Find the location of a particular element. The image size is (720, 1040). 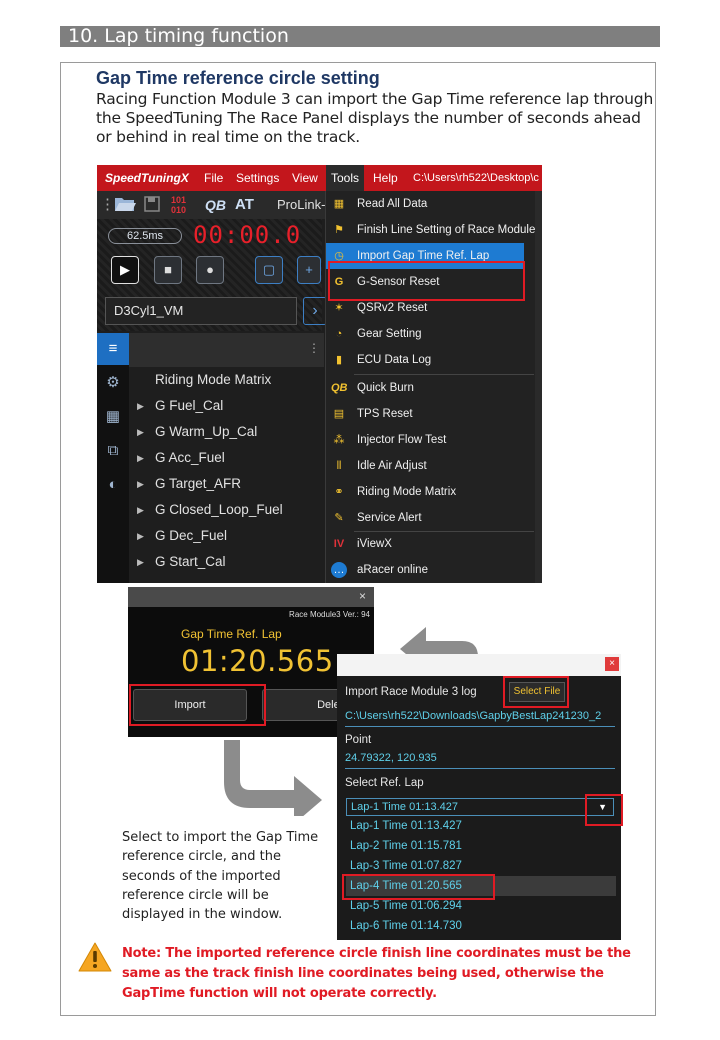

tree-item: Riding Mode Matrix is located at coordinates (226, 380).